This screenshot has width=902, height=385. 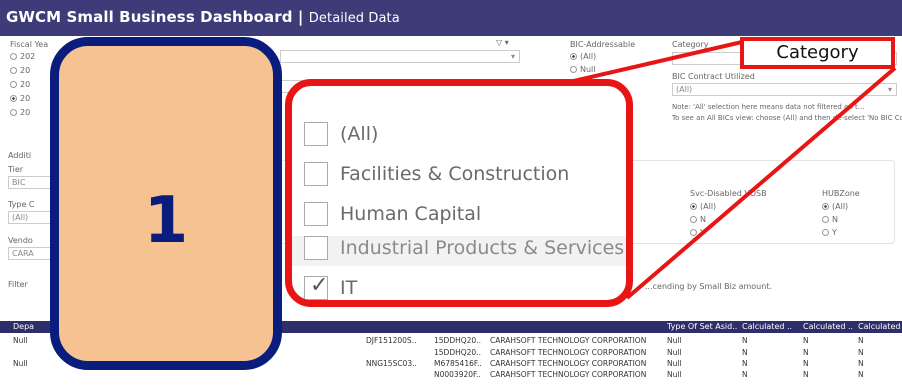 What do you see at coordinates (436, 177) in the screenshot?
I see `dropdown-option-facilities: Facilities & Construction` at bounding box center [436, 177].